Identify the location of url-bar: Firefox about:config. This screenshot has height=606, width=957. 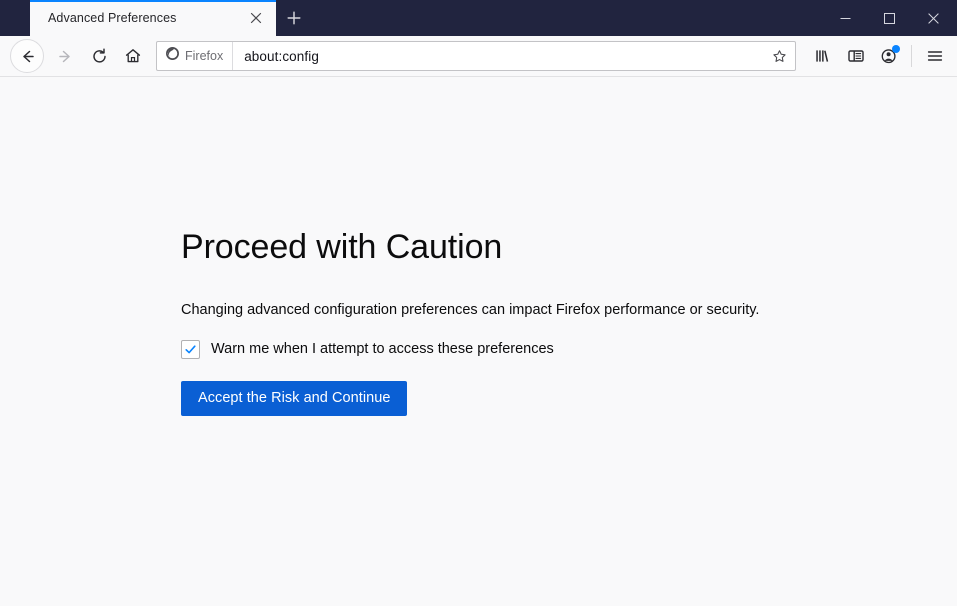
(476, 56).